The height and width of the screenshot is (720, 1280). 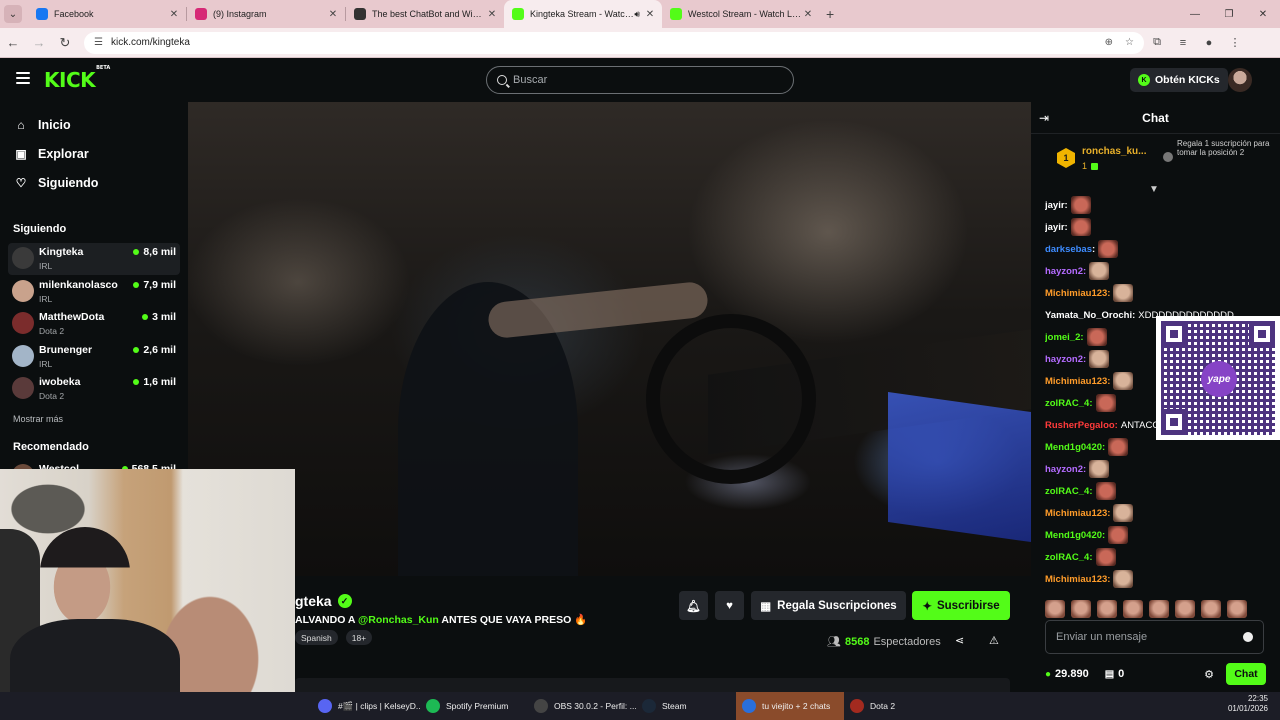 I want to click on forward-button: →, so click(x=39, y=42).